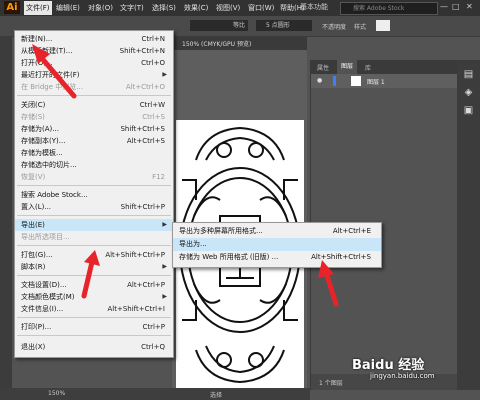  What do you see at coordinates (57, 76) in the screenshot?
I see `arrow-to-new-icon` at bounding box center [57, 76].